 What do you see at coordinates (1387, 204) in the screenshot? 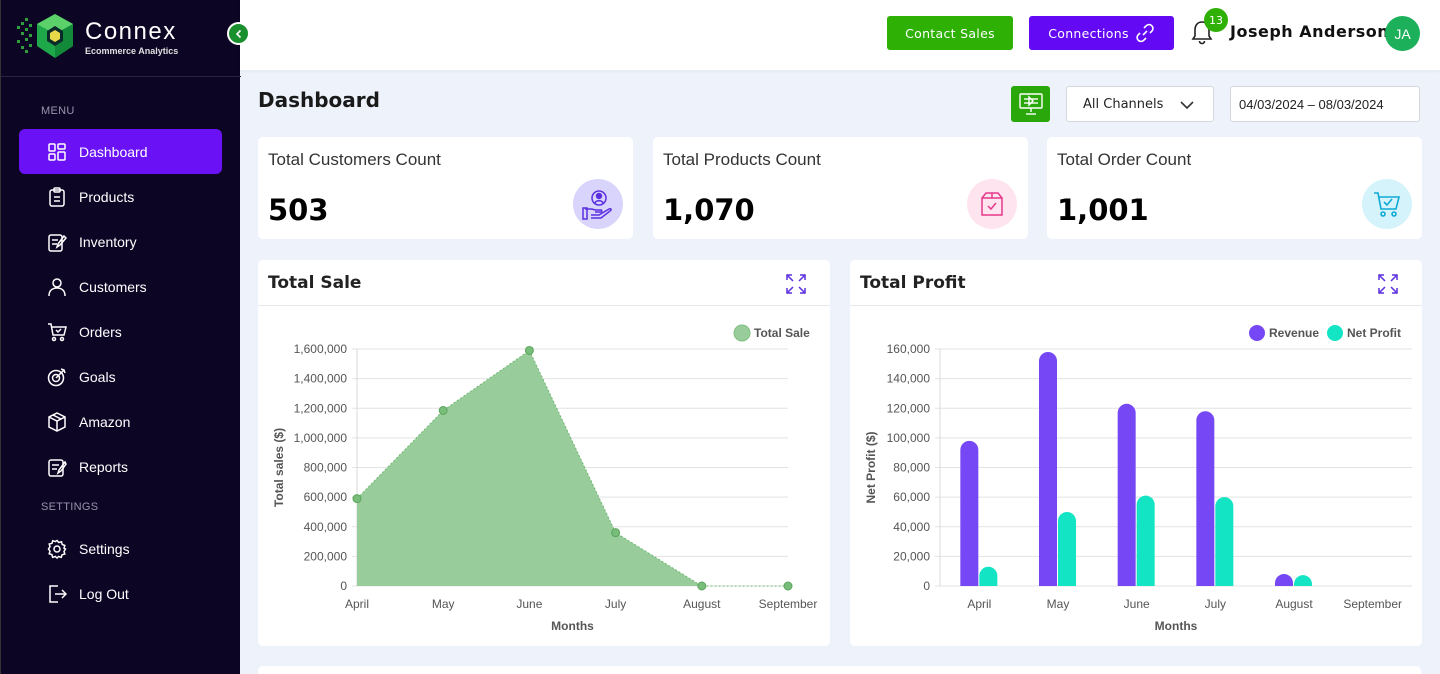
I see `cart-check-icon` at bounding box center [1387, 204].